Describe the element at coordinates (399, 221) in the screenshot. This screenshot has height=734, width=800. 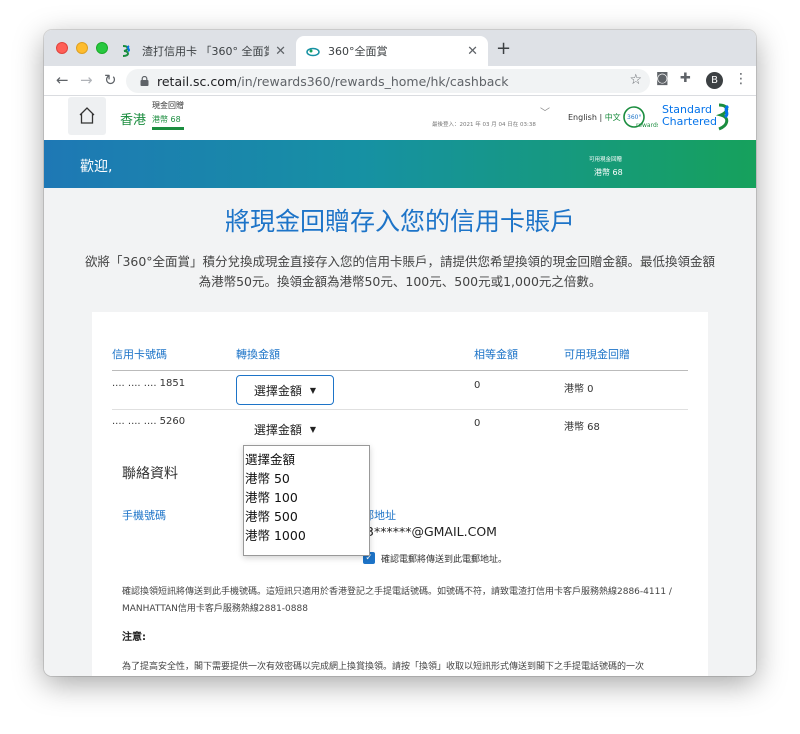
I see `page-title: 將現金回贈存入您的信用卡賬戶` at that location.